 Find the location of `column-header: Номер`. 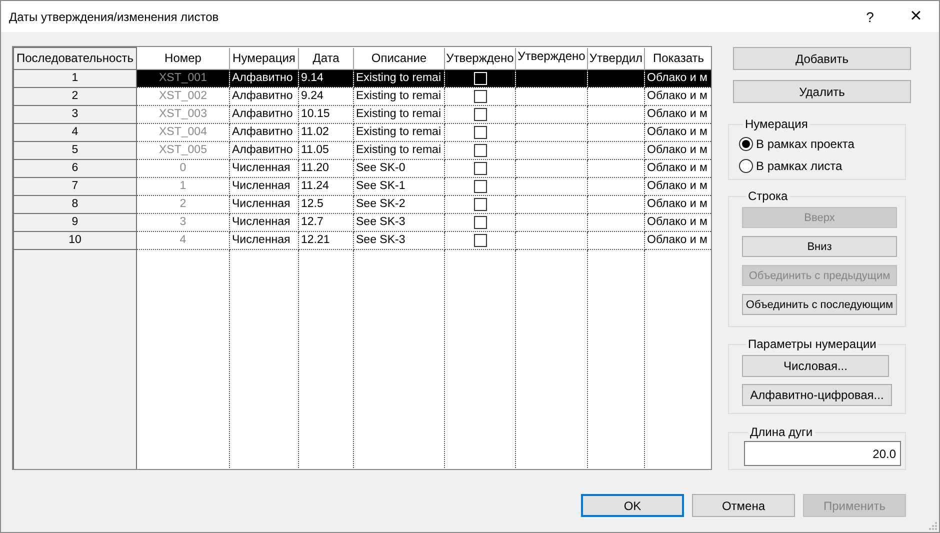

column-header: Номер is located at coordinates (183, 58).